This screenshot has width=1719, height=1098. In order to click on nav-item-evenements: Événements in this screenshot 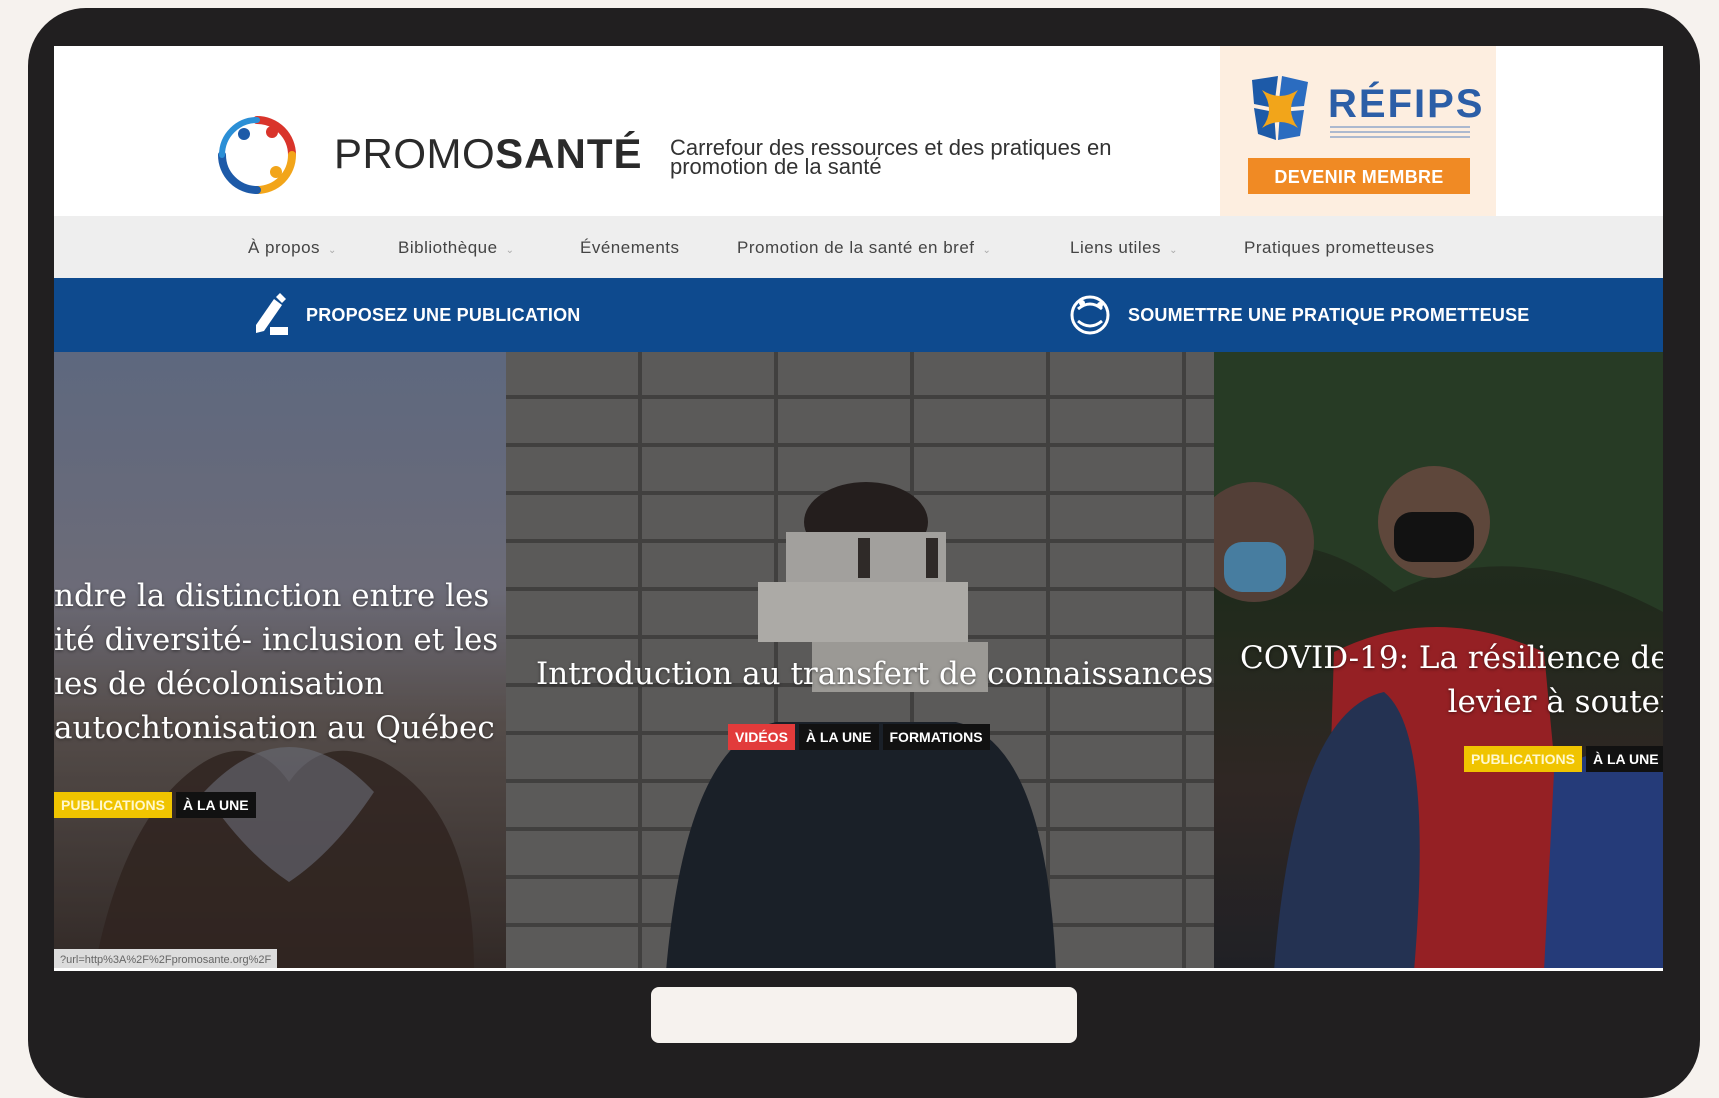, I will do `click(630, 248)`.